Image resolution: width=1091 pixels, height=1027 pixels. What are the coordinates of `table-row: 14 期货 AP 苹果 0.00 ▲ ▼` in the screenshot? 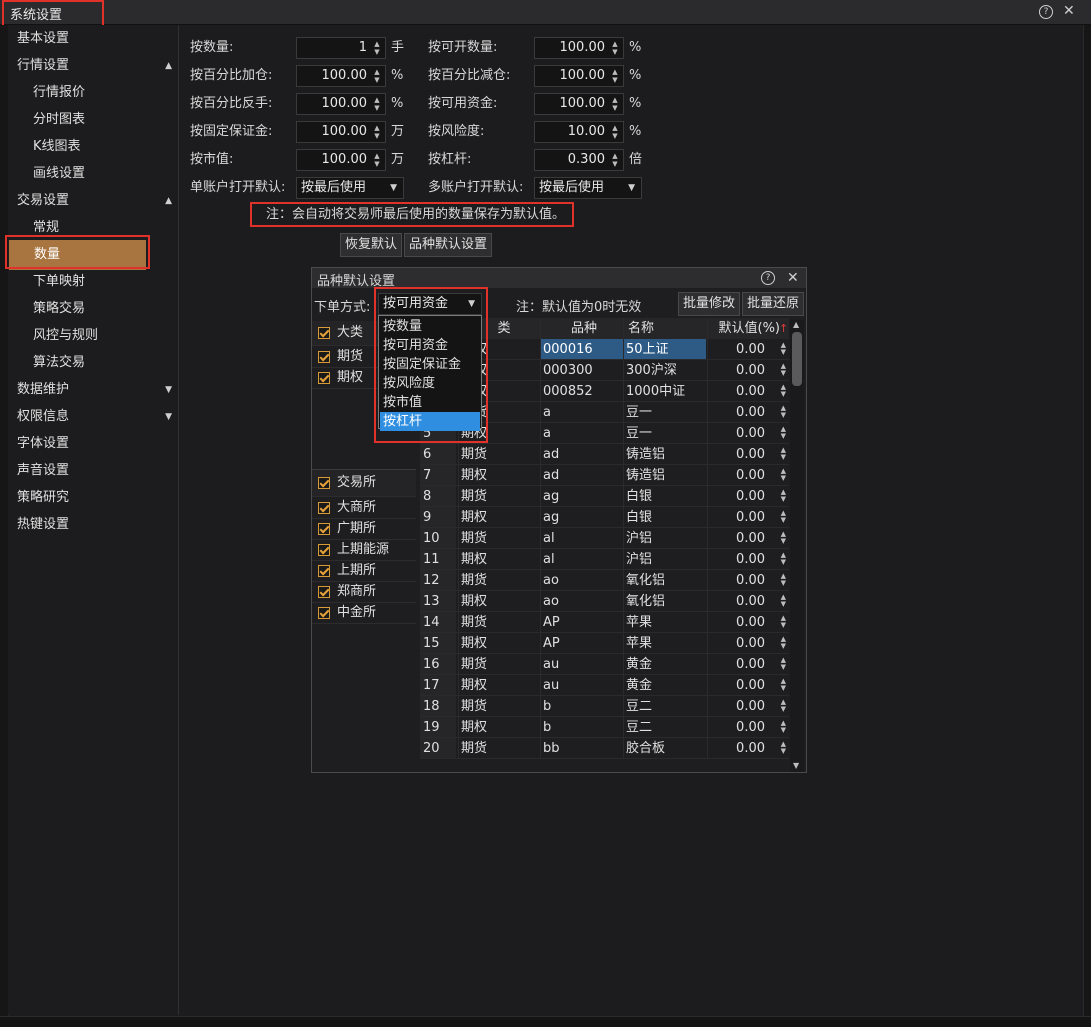 It's located at (604, 622).